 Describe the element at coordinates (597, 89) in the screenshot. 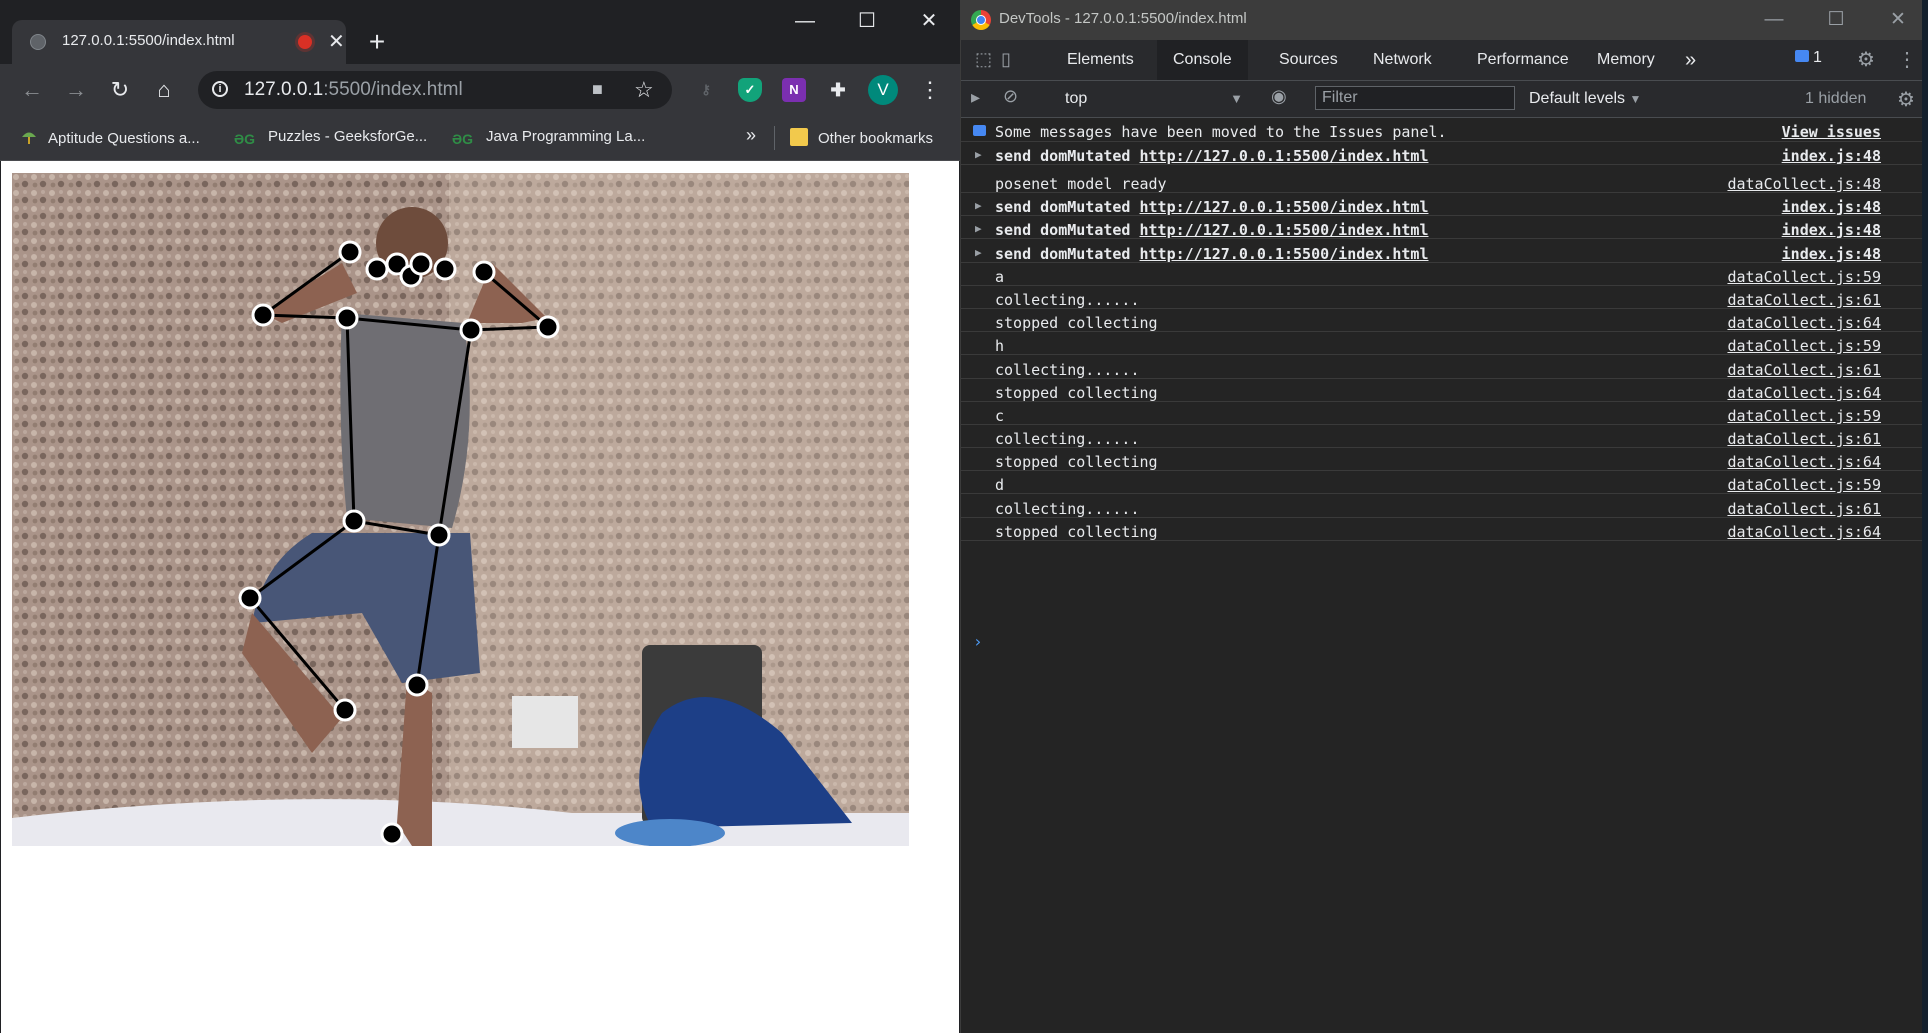

I see `camera-in-use-icon: ■` at that location.